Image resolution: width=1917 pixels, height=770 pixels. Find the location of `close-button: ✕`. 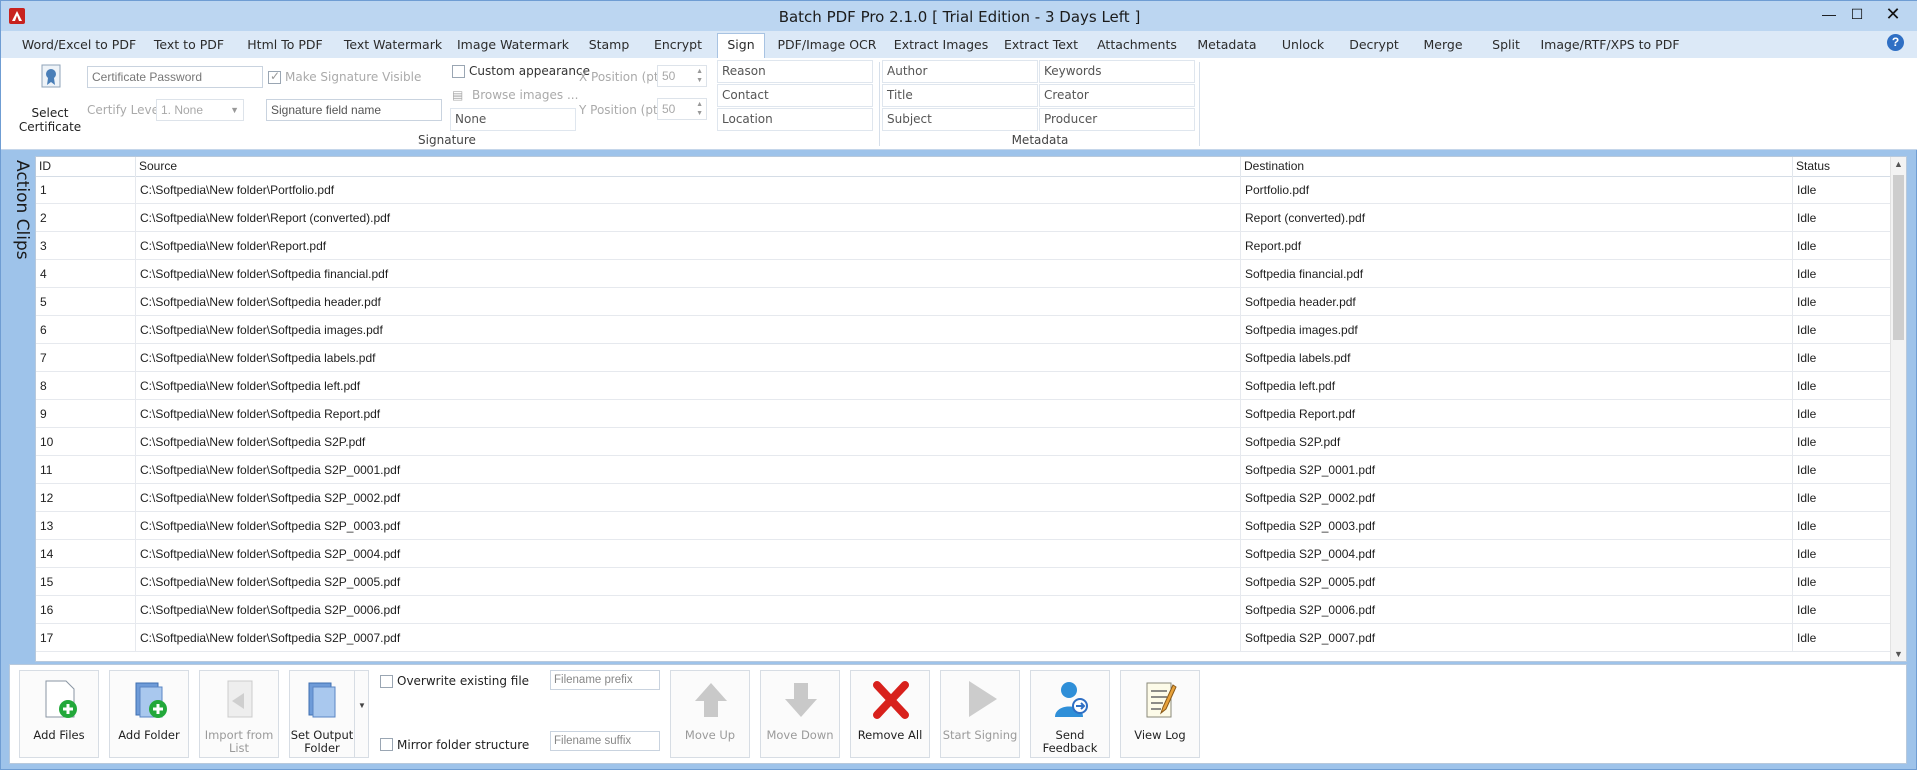

close-button: ✕ is located at coordinates (1893, 14).